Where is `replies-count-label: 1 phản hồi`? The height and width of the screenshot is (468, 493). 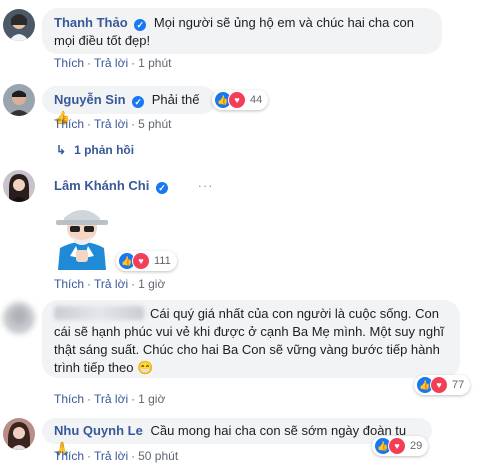
replies-count-label: 1 phản hồi is located at coordinates (104, 150).